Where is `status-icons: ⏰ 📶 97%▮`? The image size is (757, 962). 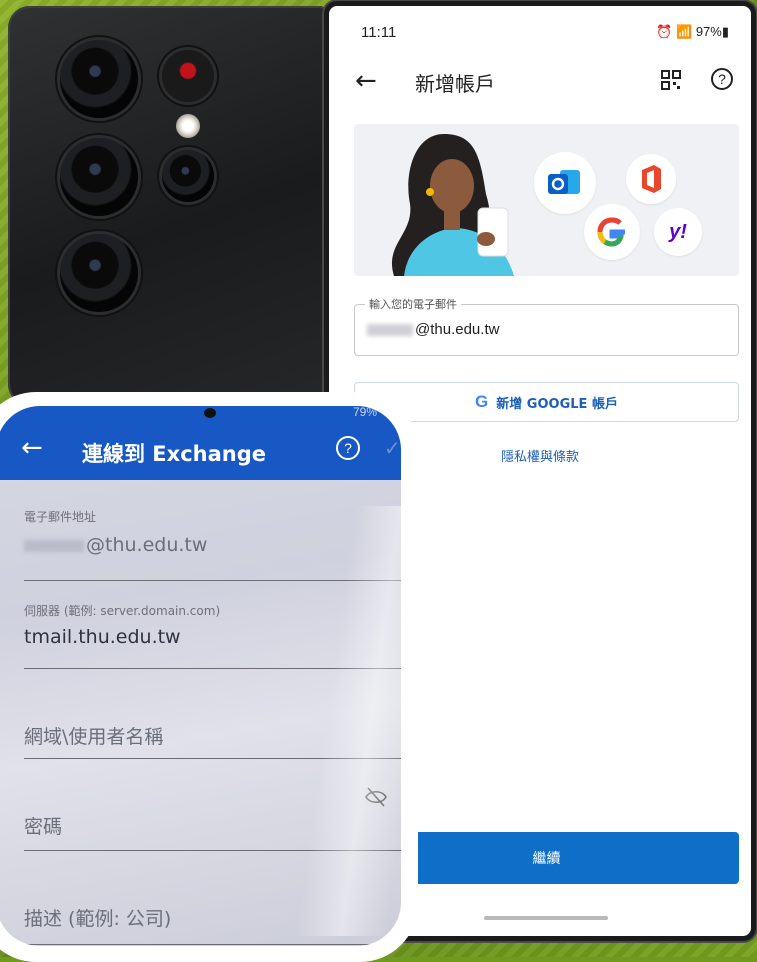 status-icons: ⏰ 📶 97%▮ is located at coordinates (692, 31).